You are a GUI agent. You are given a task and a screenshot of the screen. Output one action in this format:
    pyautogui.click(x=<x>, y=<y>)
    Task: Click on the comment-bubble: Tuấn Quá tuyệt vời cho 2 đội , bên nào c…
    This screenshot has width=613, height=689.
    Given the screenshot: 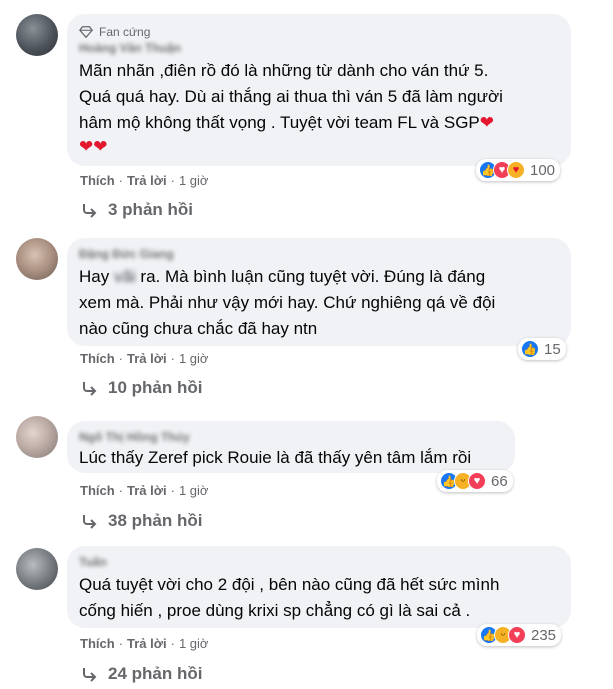 What is the action you would take?
    pyautogui.click(x=319, y=587)
    